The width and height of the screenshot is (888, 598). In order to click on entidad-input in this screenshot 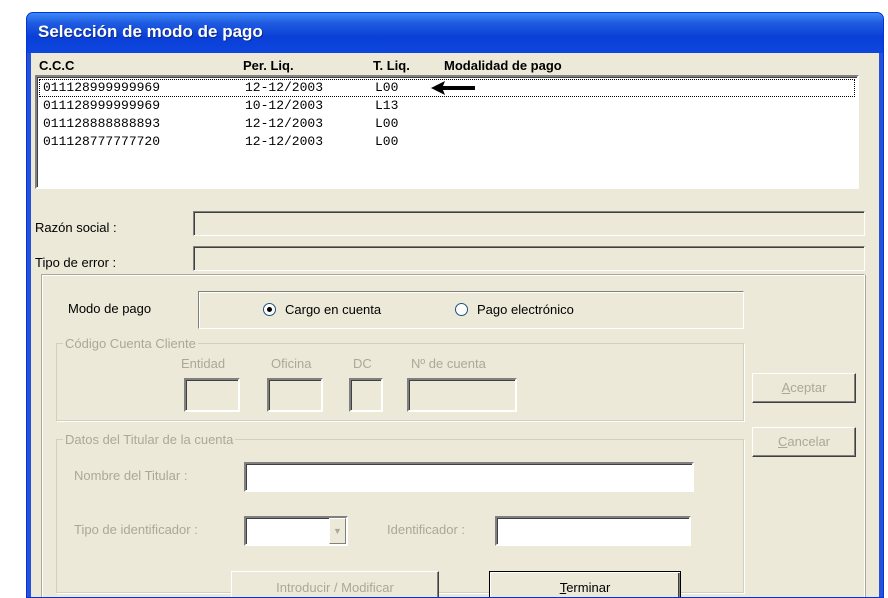, I will do `click(212, 395)`.